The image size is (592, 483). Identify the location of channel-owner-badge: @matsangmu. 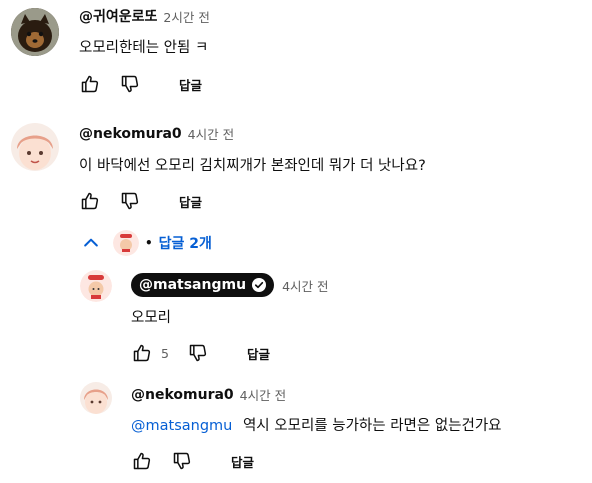
(203, 285).